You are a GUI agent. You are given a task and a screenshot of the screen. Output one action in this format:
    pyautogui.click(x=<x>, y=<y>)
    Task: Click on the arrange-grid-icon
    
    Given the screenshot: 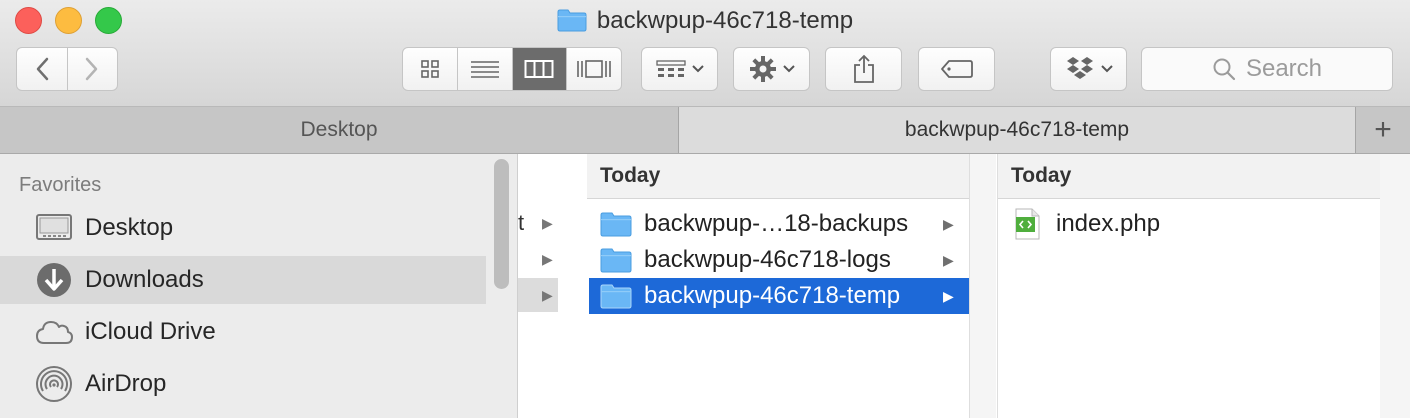 What is the action you would take?
    pyautogui.click(x=670, y=68)
    